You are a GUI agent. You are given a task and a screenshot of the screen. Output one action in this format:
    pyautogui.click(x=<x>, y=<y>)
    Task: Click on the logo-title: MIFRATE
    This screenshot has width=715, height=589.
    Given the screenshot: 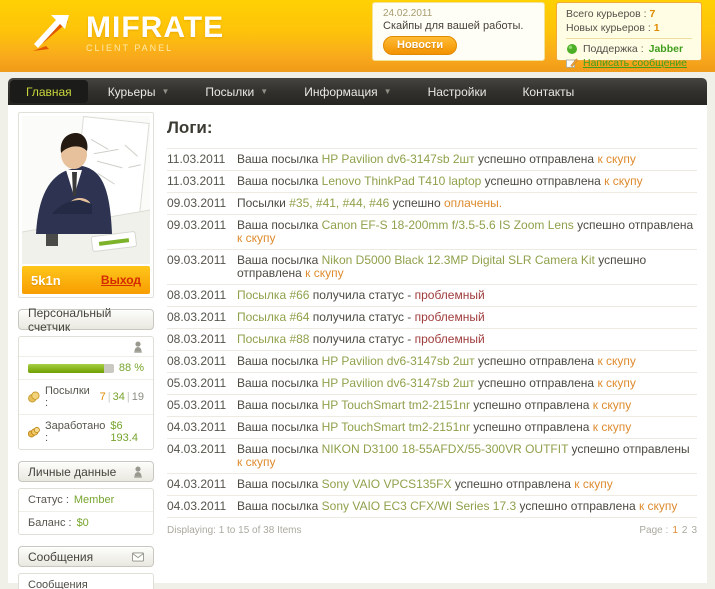 What is the action you would take?
    pyautogui.click(x=155, y=27)
    